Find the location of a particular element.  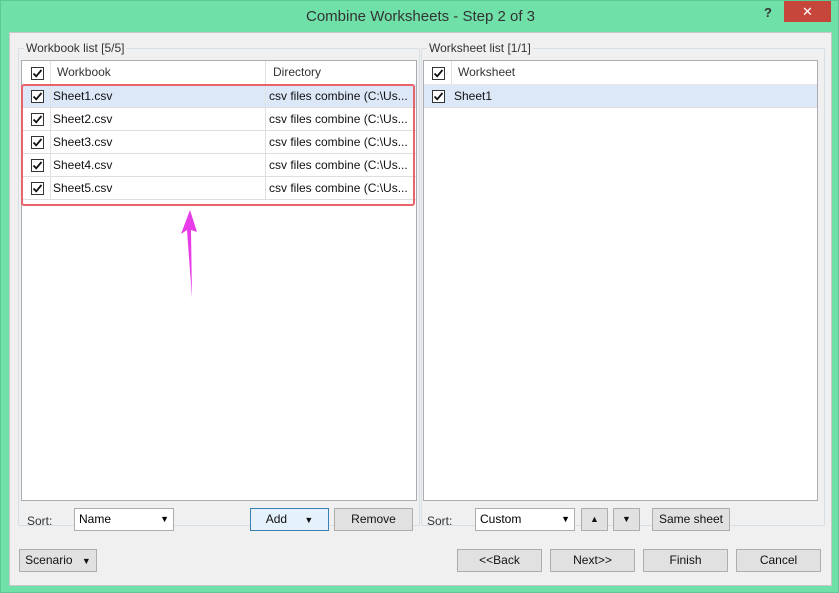

column-header-worksheet: Worksheet is located at coordinates (486, 72).